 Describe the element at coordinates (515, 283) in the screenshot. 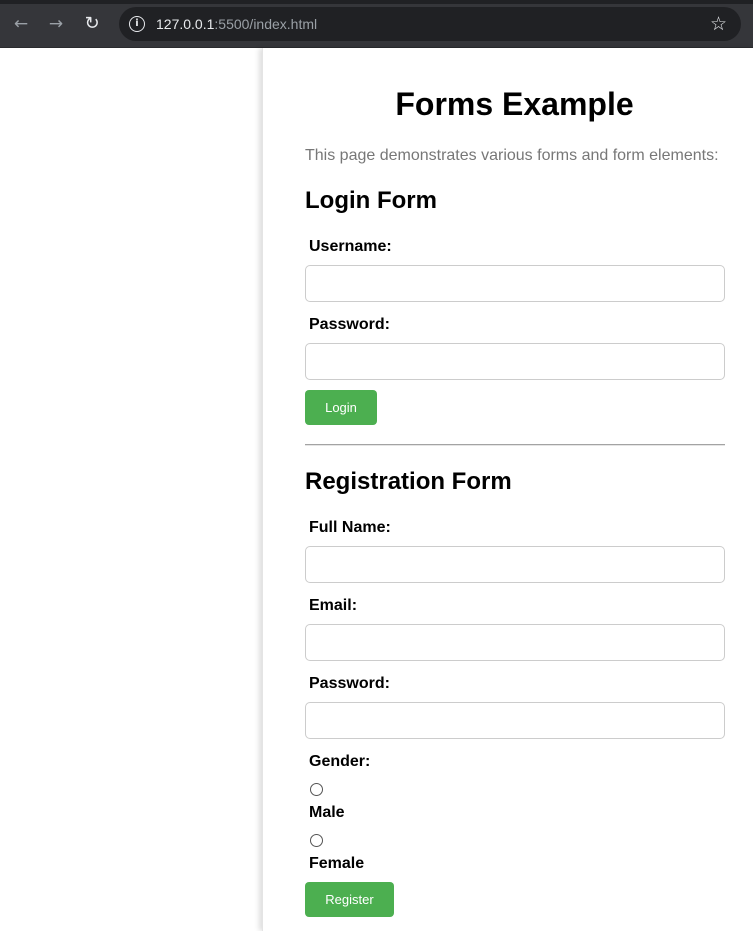

I see `username-input` at that location.